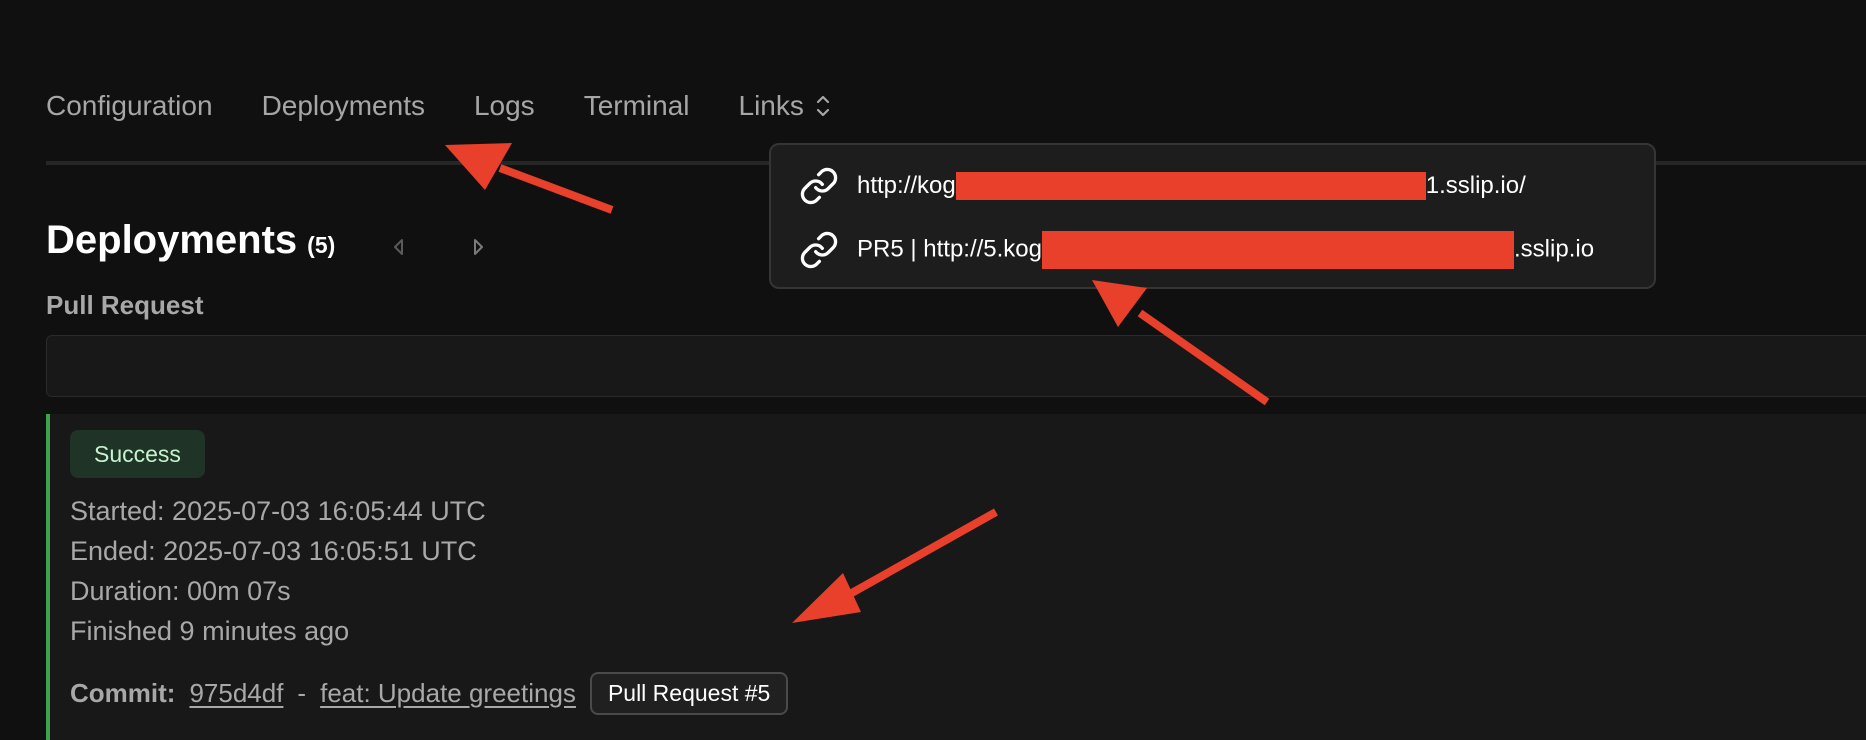 This screenshot has height=740, width=1866. I want to click on status-badge: Success, so click(137, 454).